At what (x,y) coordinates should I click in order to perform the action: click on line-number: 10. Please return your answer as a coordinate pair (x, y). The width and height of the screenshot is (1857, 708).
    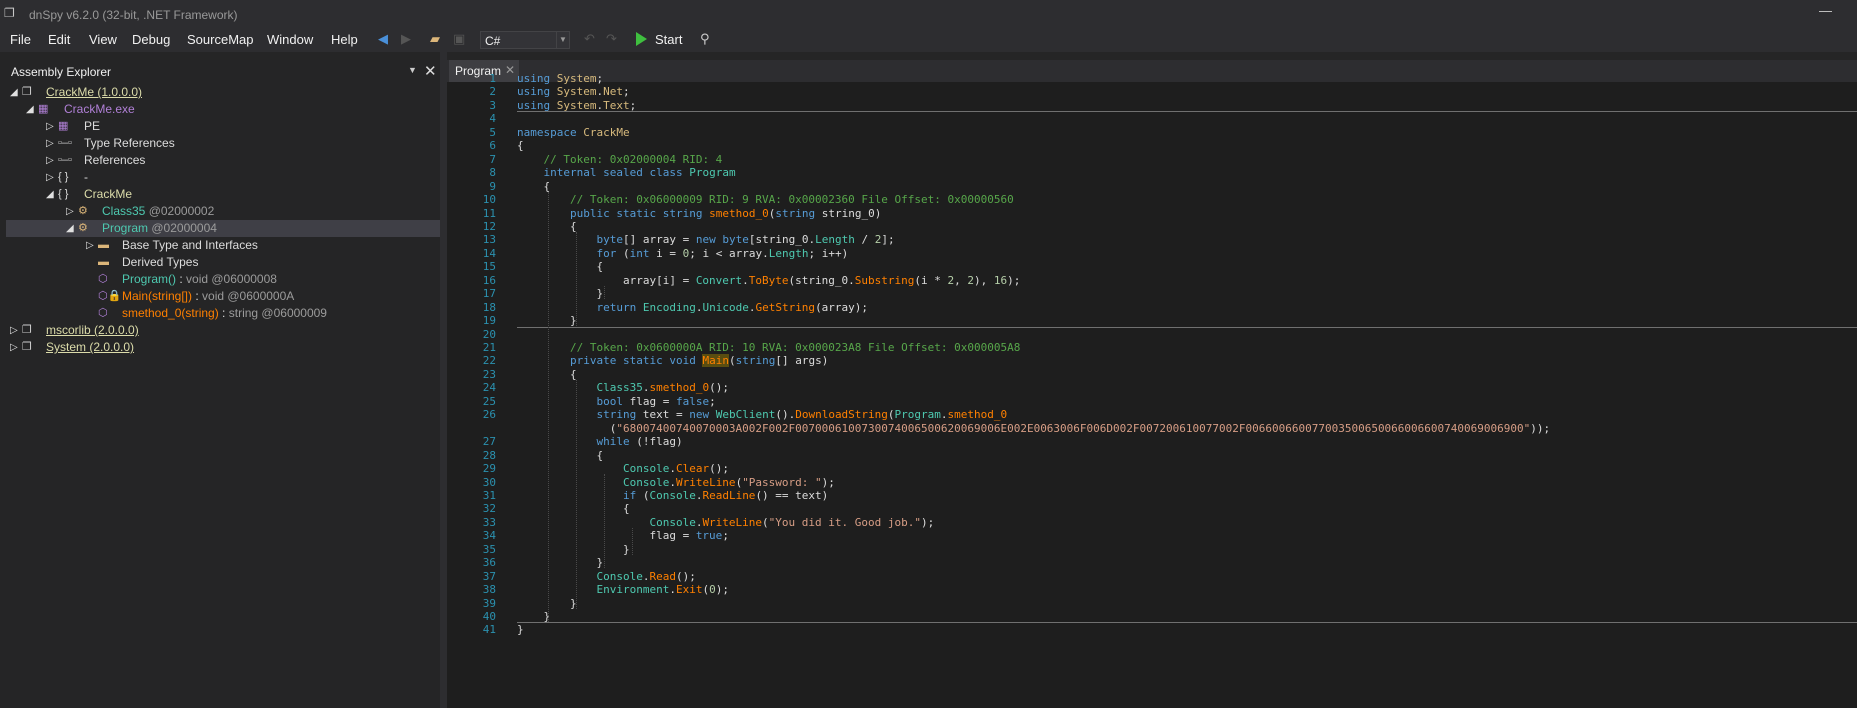
    Looking at the image, I should click on (489, 200).